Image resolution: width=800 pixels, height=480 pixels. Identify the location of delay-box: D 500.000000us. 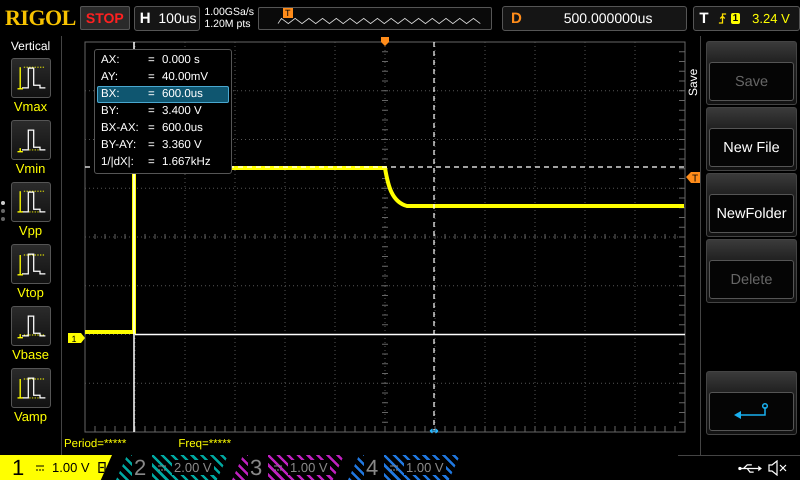
(595, 18).